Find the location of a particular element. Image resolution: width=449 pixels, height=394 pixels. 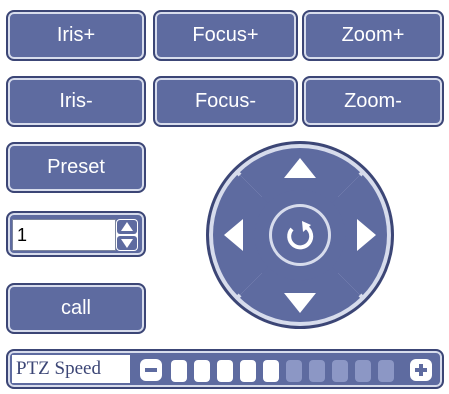

ptz-speed-bar: PTZ Speed is located at coordinates (225, 369).